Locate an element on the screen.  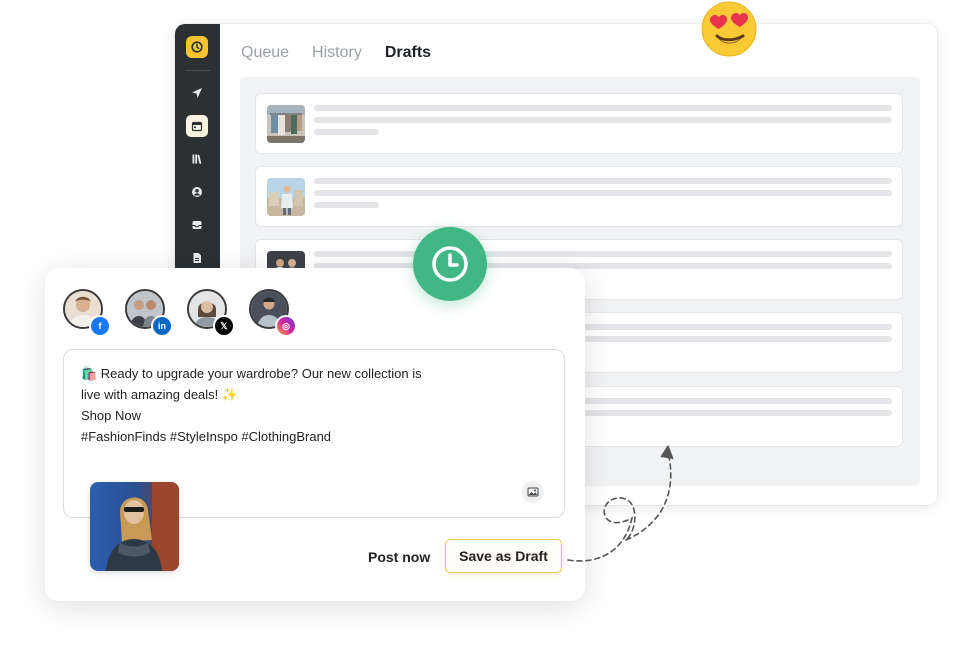
library-icon is located at coordinates (197, 159).